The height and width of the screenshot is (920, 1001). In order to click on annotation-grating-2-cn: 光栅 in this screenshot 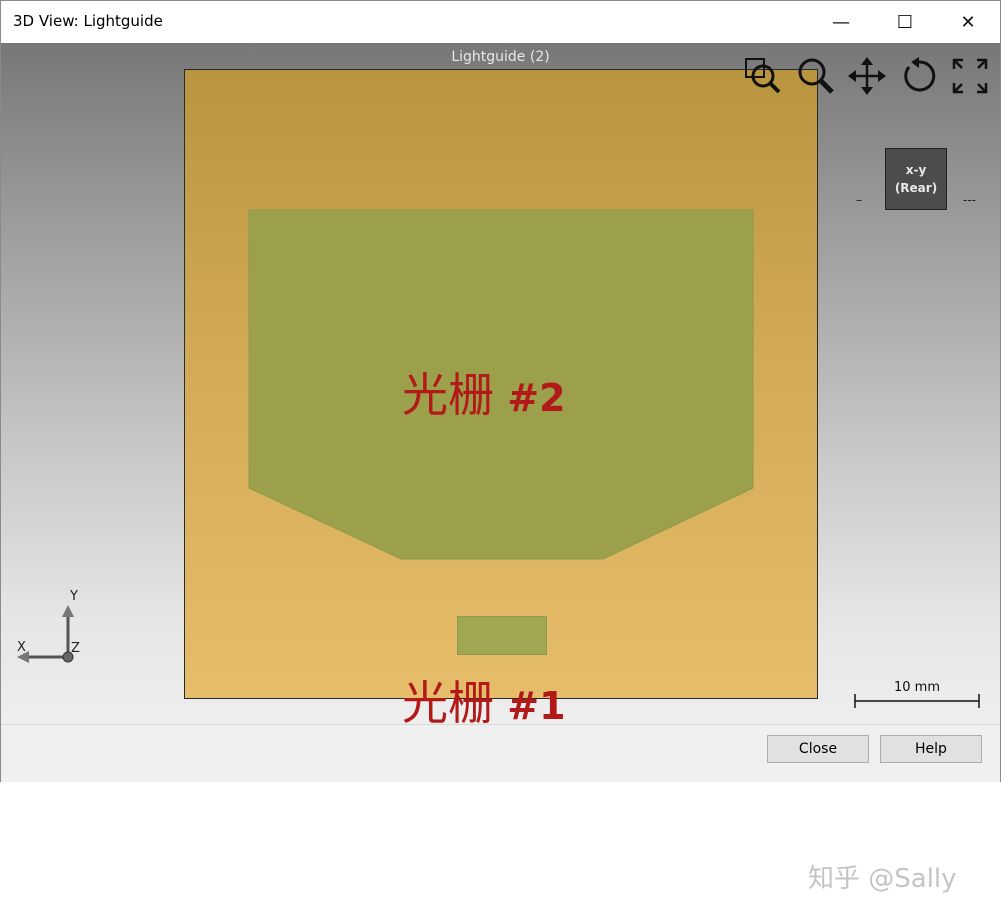, I will do `click(448, 395)`.